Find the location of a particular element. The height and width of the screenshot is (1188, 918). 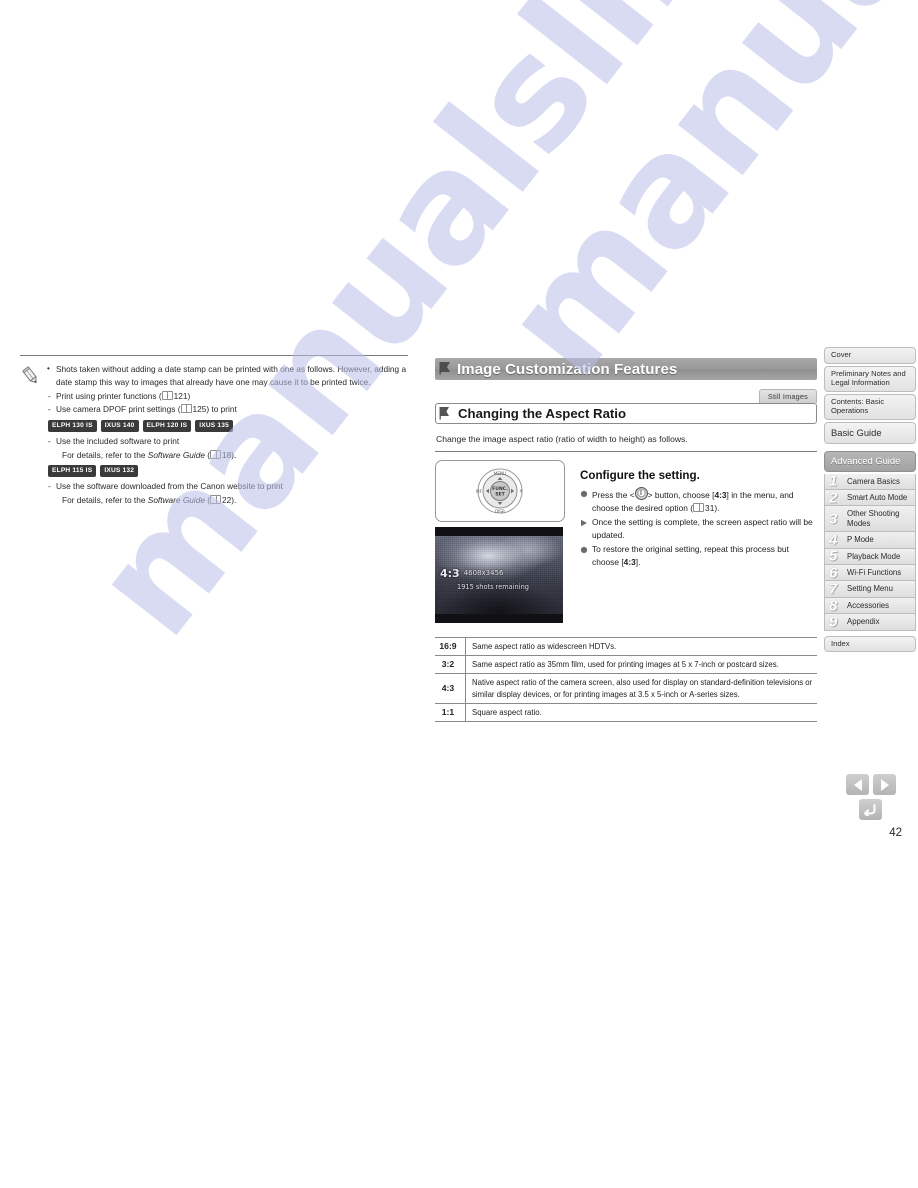

chapter-number: 6 is located at coordinates (833, 573).